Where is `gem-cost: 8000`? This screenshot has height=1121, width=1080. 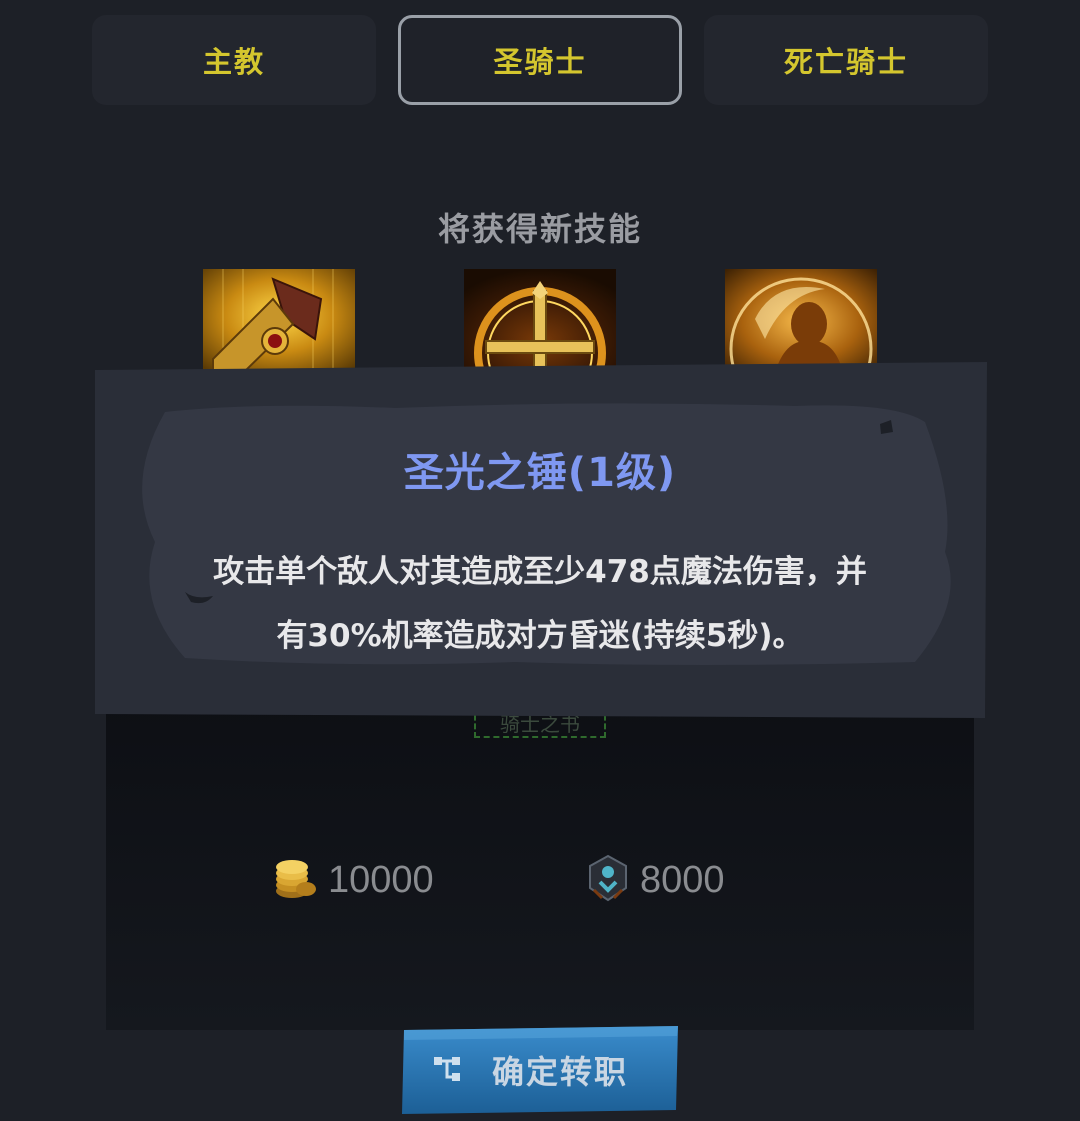 gem-cost: 8000 is located at coordinates (655, 880).